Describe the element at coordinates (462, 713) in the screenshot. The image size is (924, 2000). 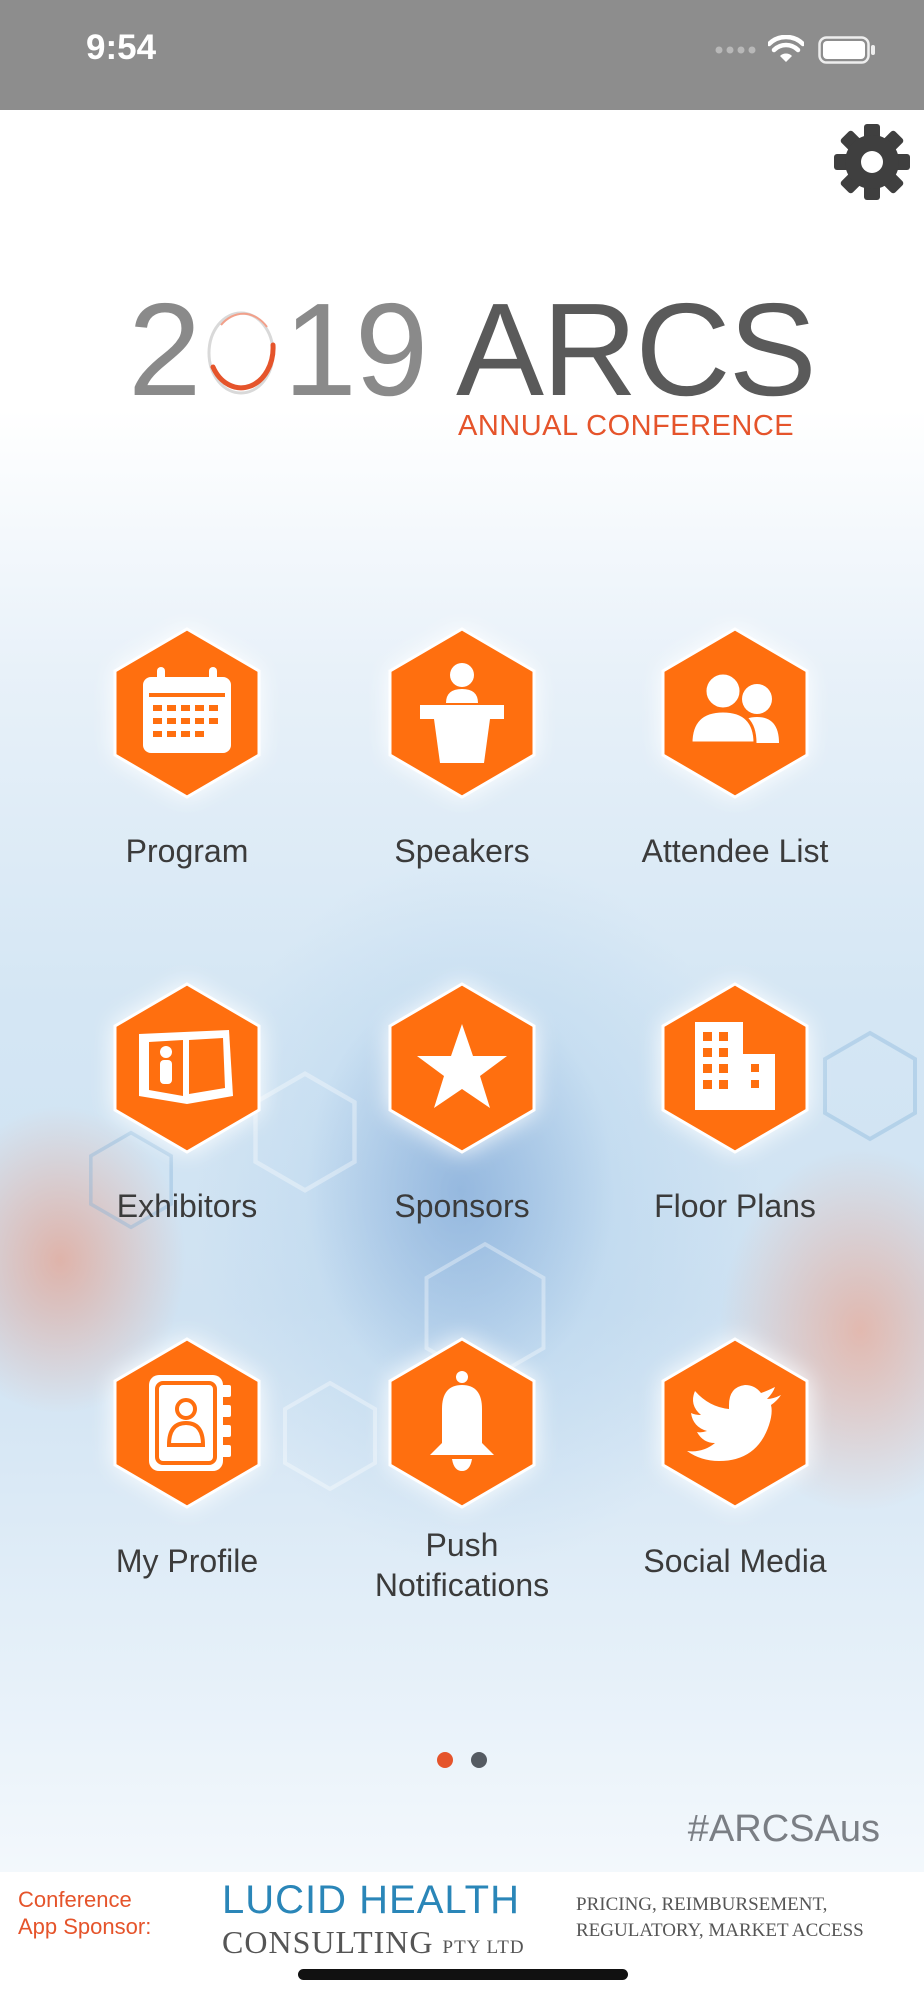
I see `podium-icon` at that location.